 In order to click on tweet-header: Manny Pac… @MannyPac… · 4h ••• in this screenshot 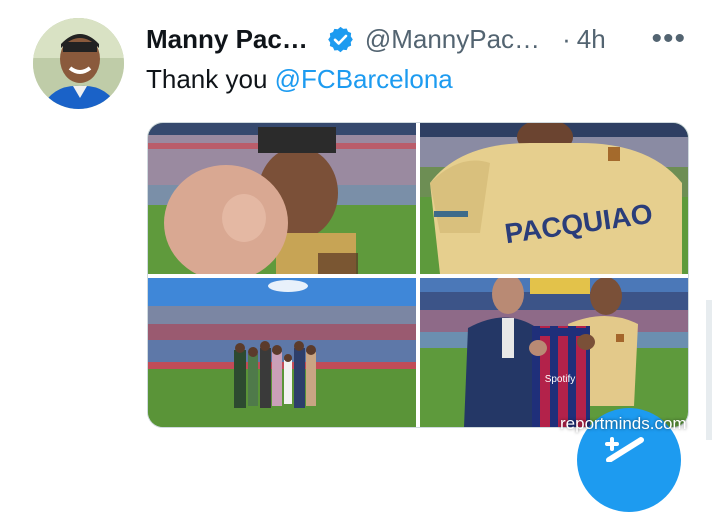, I will do `click(418, 39)`.